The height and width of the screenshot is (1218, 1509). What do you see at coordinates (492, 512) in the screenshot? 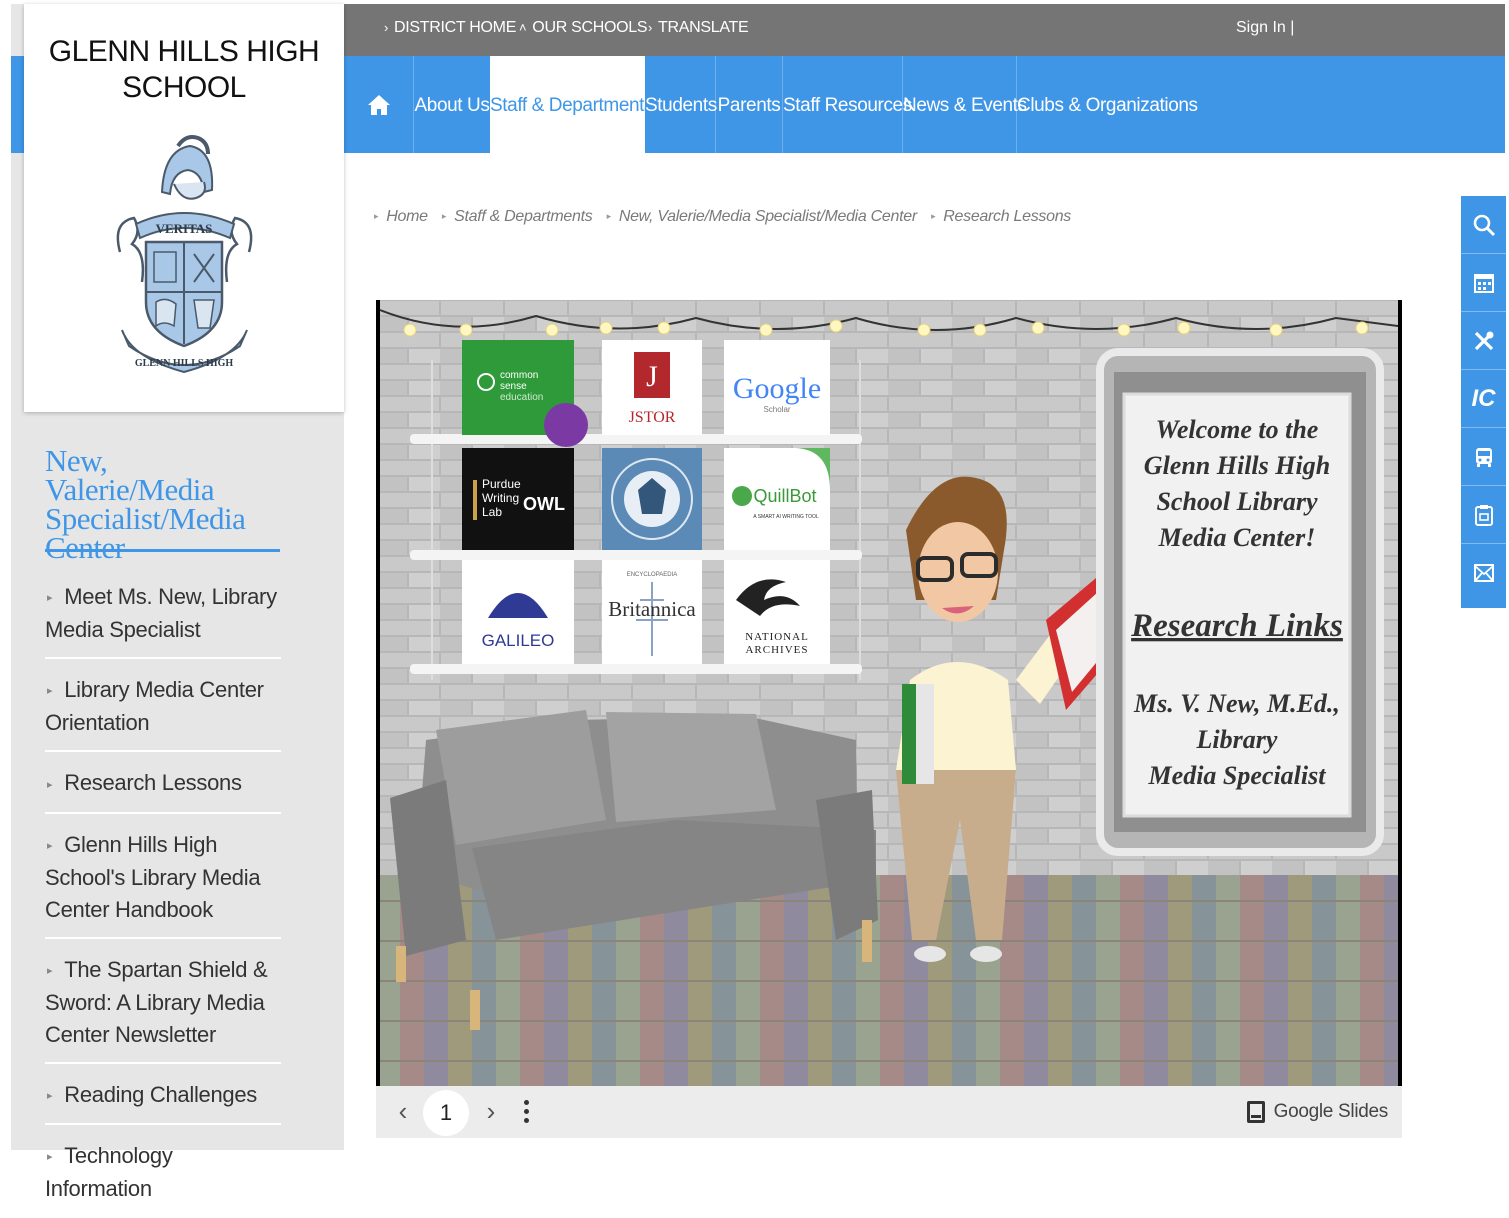
I see `purdue-text: Lab` at bounding box center [492, 512].